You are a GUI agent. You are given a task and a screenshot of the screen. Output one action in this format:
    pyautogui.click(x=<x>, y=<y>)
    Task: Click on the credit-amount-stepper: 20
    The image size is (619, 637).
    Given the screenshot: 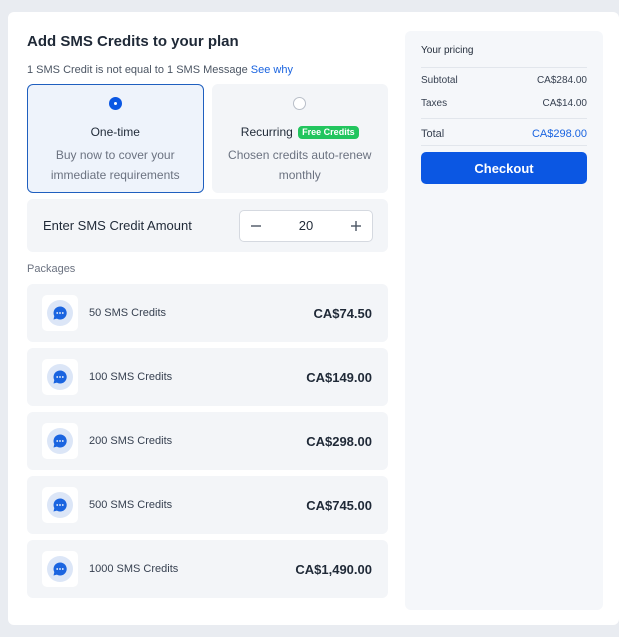 What is the action you would take?
    pyautogui.click(x=306, y=225)
    